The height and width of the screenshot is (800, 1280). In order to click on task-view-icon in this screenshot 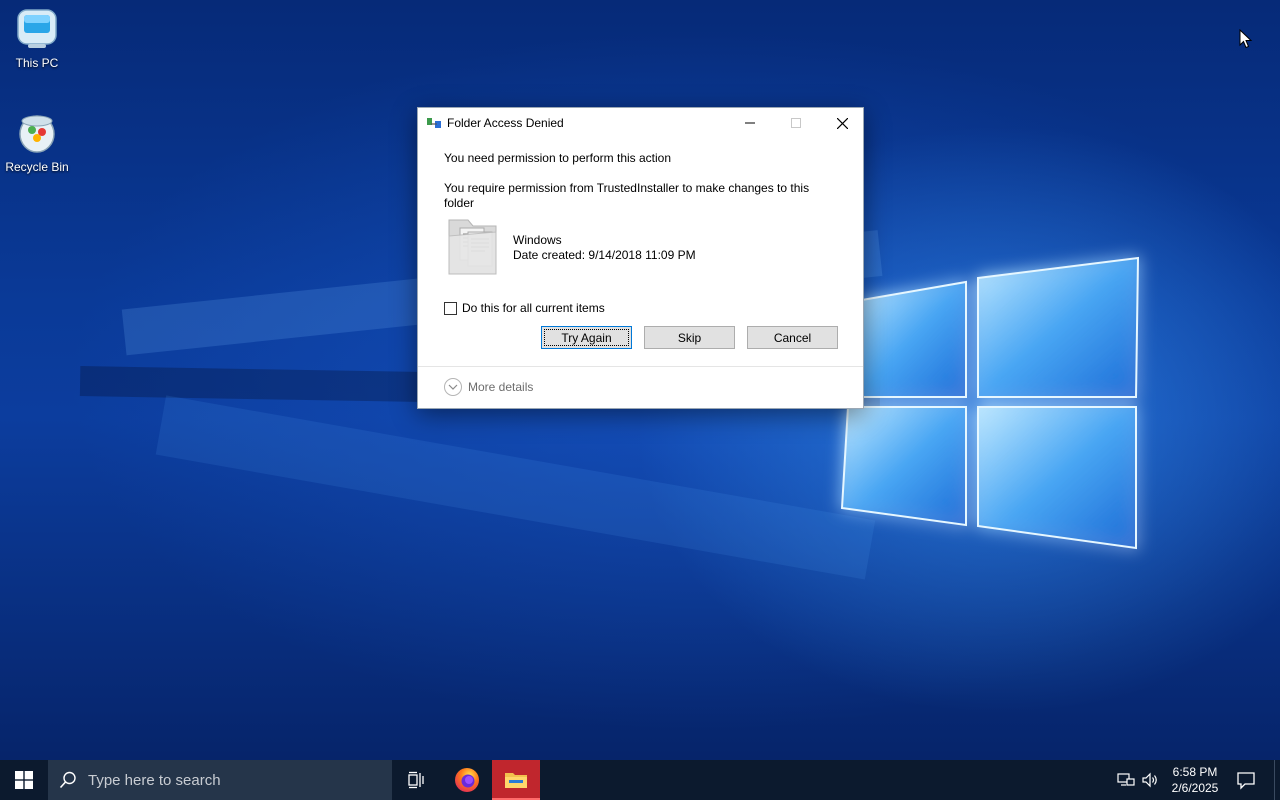, I will do `click(416, 780)`.